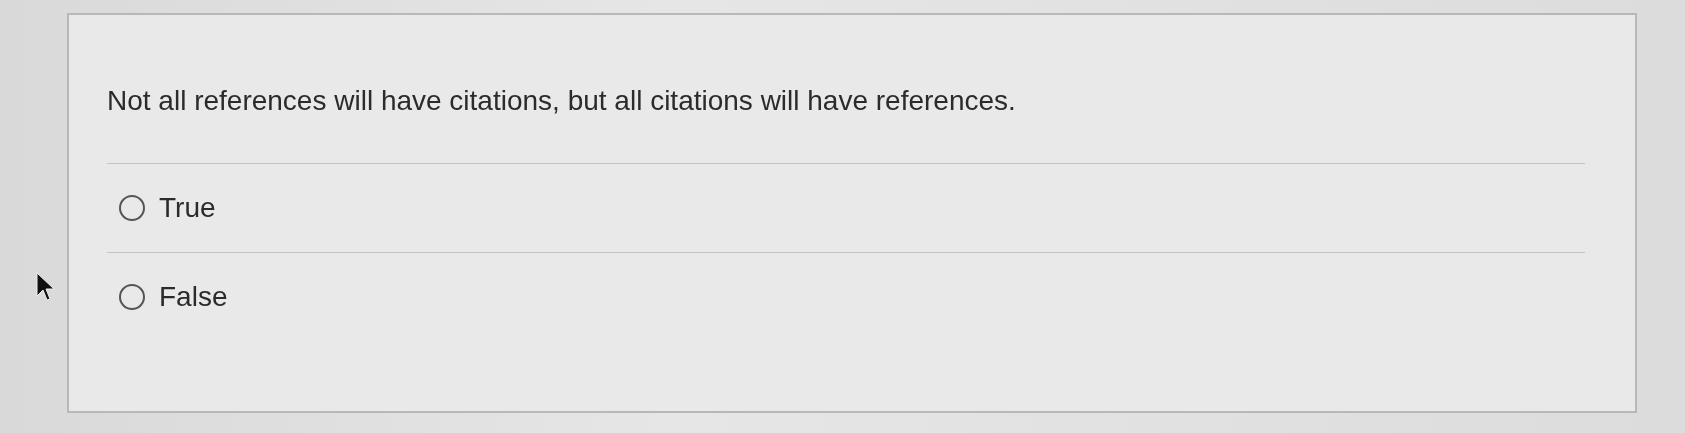 The width and height of the screenshot is (1685, 433). Describe the element at coordinates (187, 208) in the screenshot. I see `option-label: True` at that location.